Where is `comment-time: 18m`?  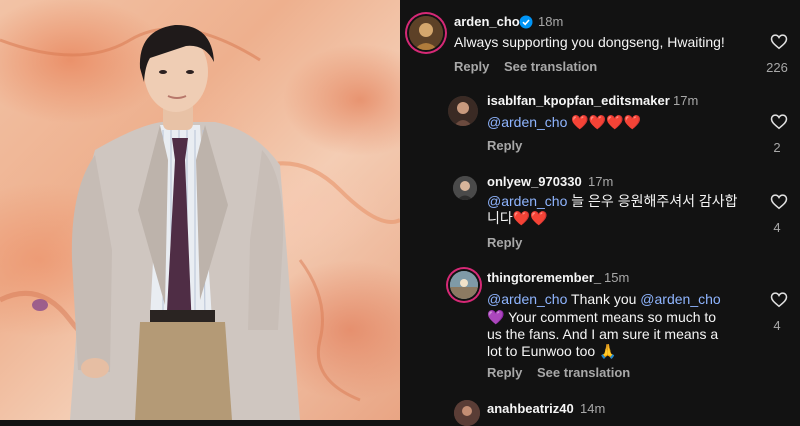
comment-time: 18m is located at coordinates (551, 21).